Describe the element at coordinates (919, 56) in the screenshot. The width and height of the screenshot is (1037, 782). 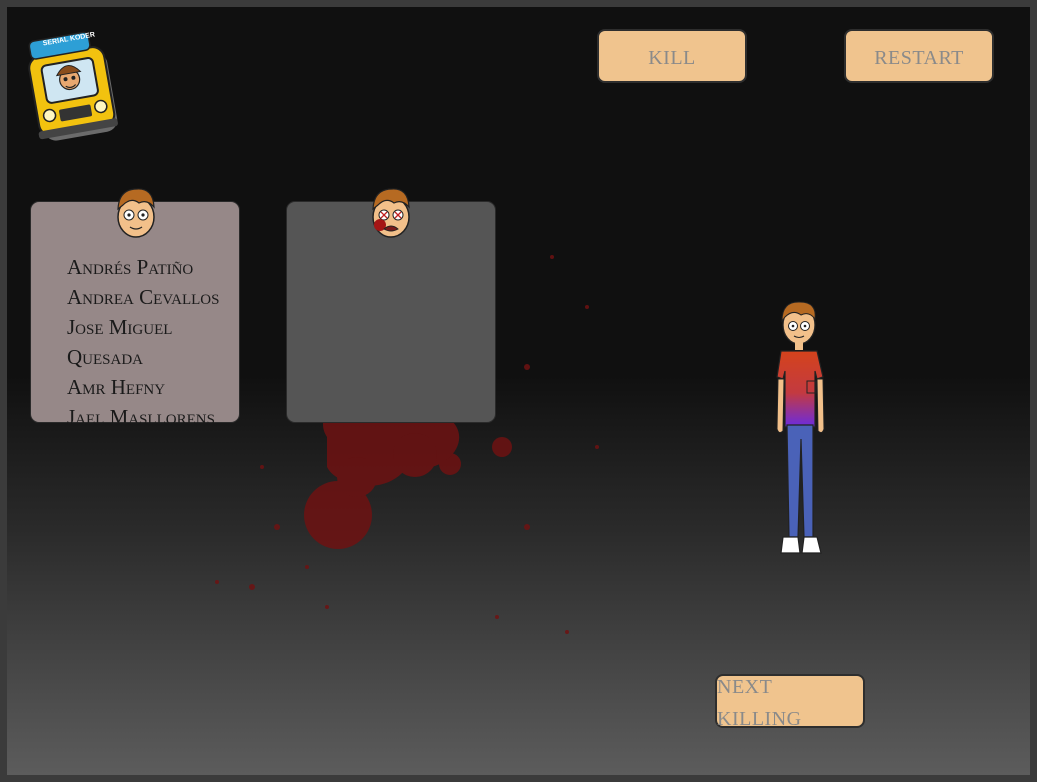
I see `restart-button: restart` at that location.